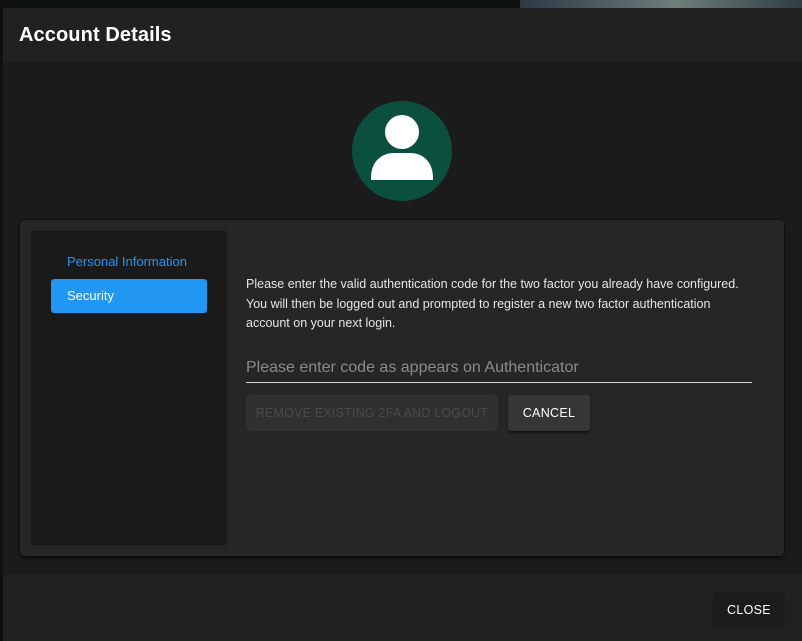  What do you see at coordinates (402, 35) in the screenshot?
I see `dialog-title: Account Details` at bounding box center [402, 35].